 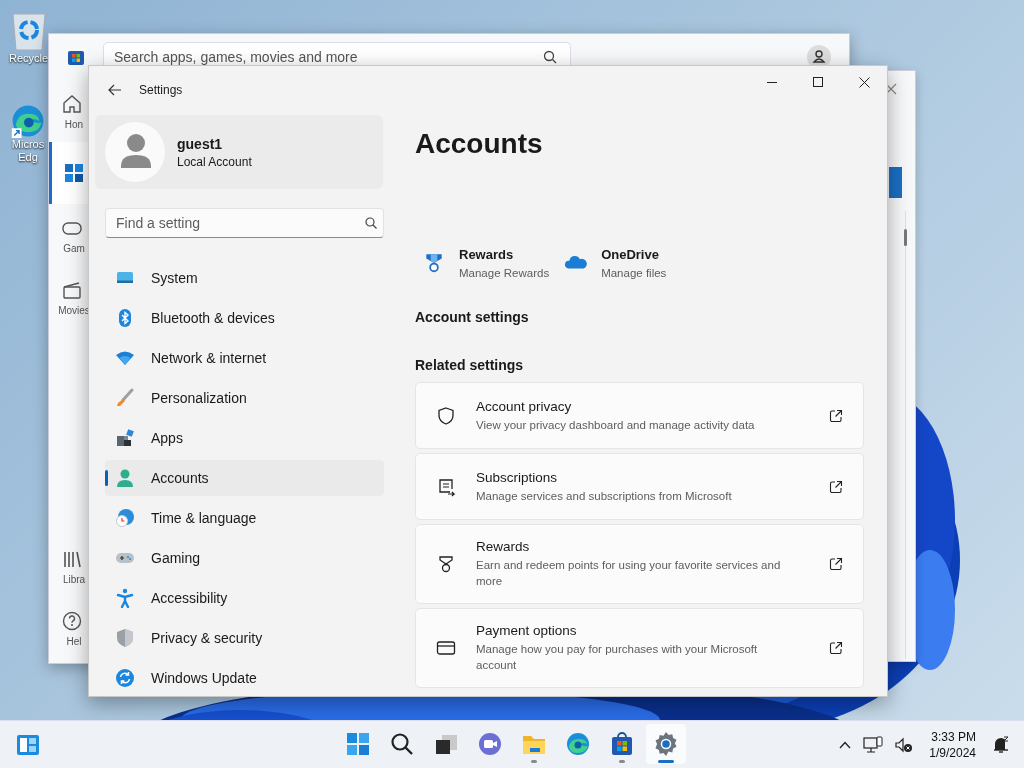 What do you see at coordinates (527, 630) in the screenshot?
I see `card-title: Payment options` at bounding box center [527, 630].